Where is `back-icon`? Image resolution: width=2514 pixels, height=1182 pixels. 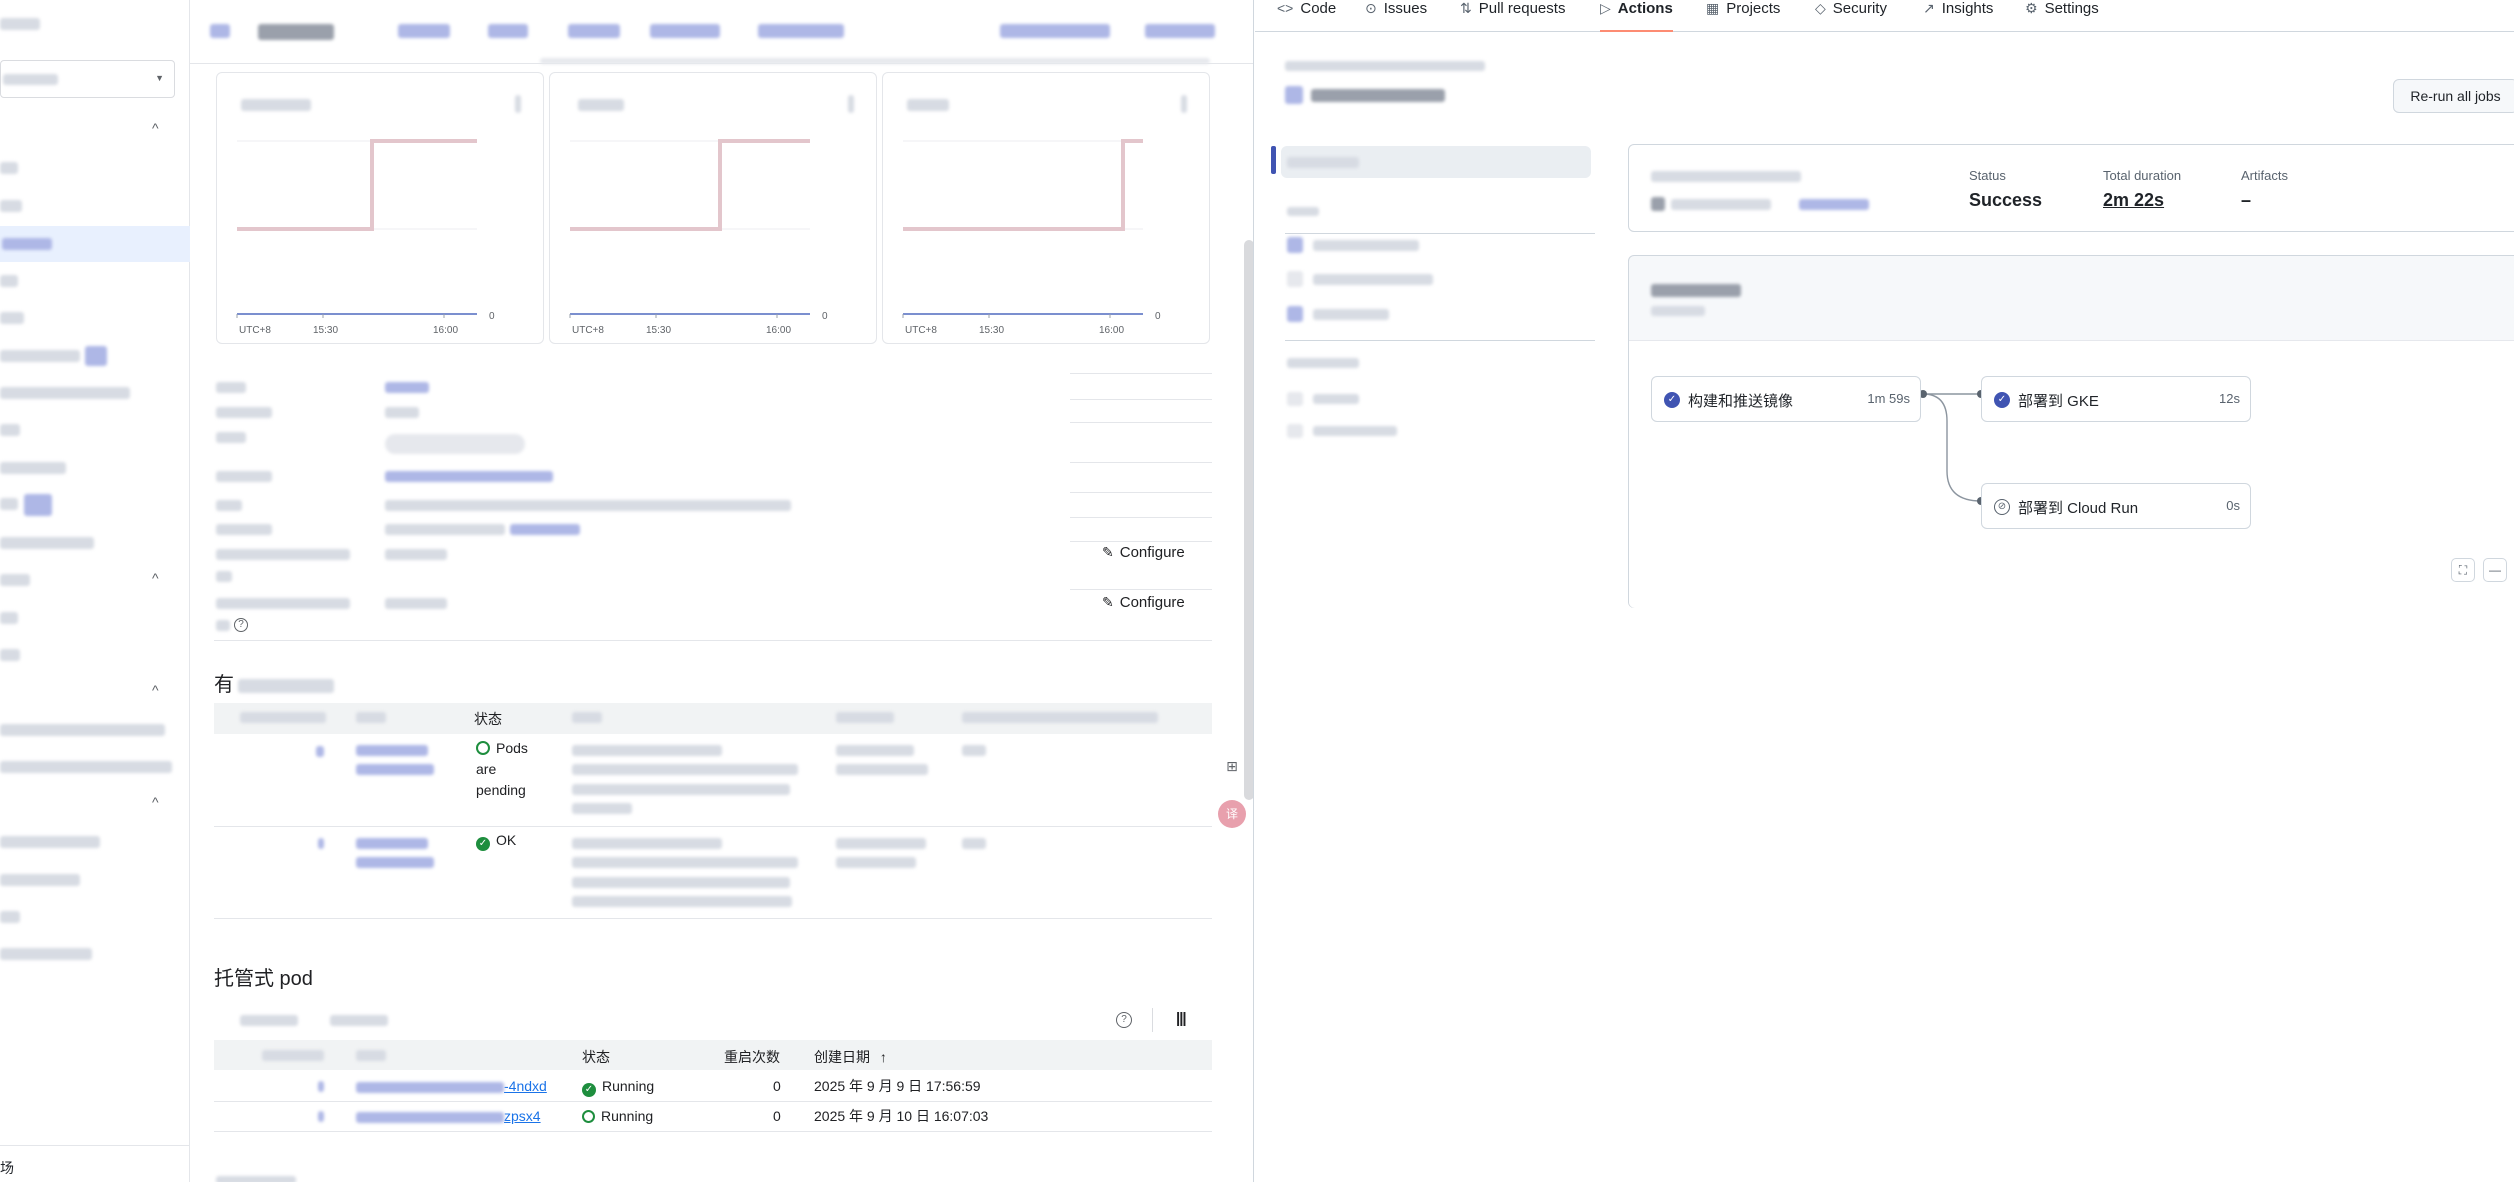 back-icon is located at coordinates (220, 31).